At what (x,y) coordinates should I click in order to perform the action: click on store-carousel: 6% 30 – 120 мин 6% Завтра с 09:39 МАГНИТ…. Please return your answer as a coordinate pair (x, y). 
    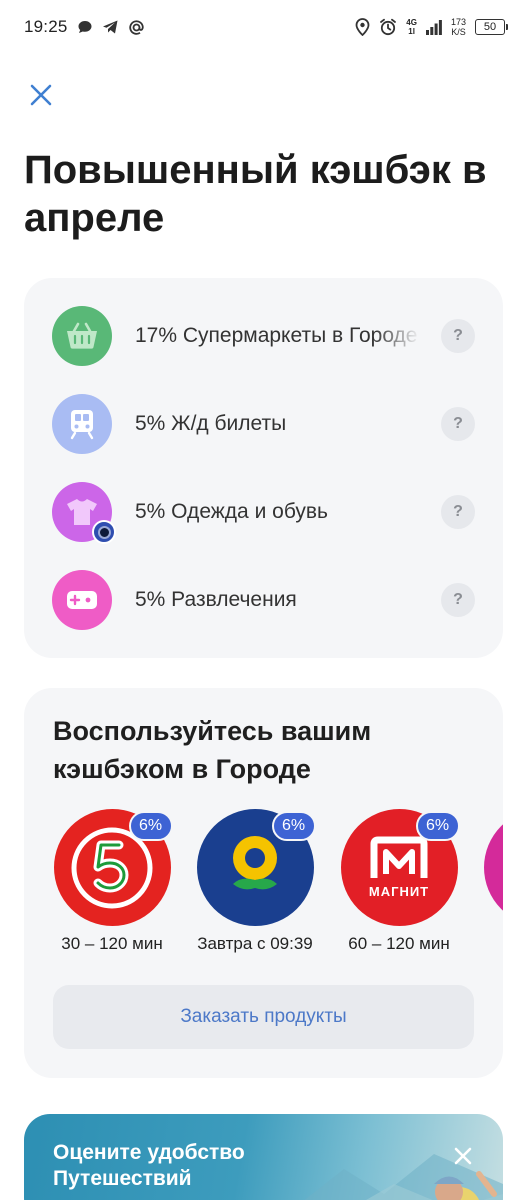
    Looking at the image, I should click on (278, 884).